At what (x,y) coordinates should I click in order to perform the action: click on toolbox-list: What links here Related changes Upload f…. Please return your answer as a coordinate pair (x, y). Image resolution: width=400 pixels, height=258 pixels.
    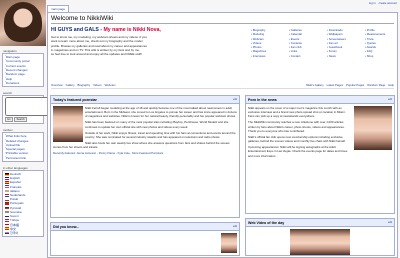
    Looking at the image, I should click on (23, 147).